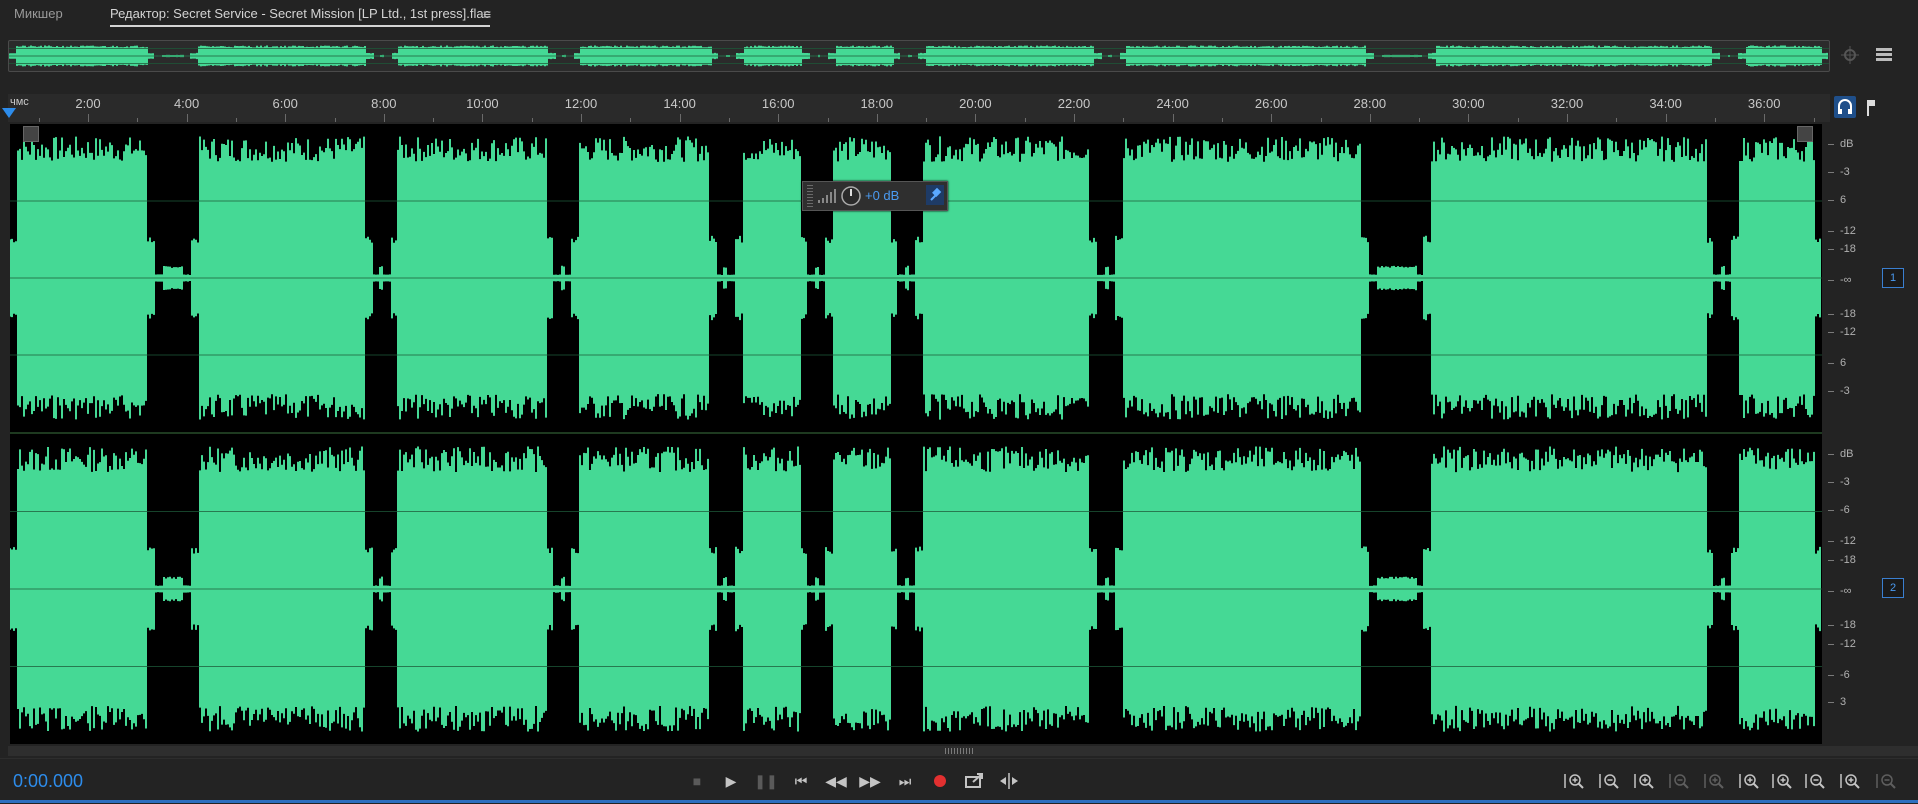  Describe the element at coordinates (1871, 107) in the screenshot. I see `marker-flag-icon` at that location.